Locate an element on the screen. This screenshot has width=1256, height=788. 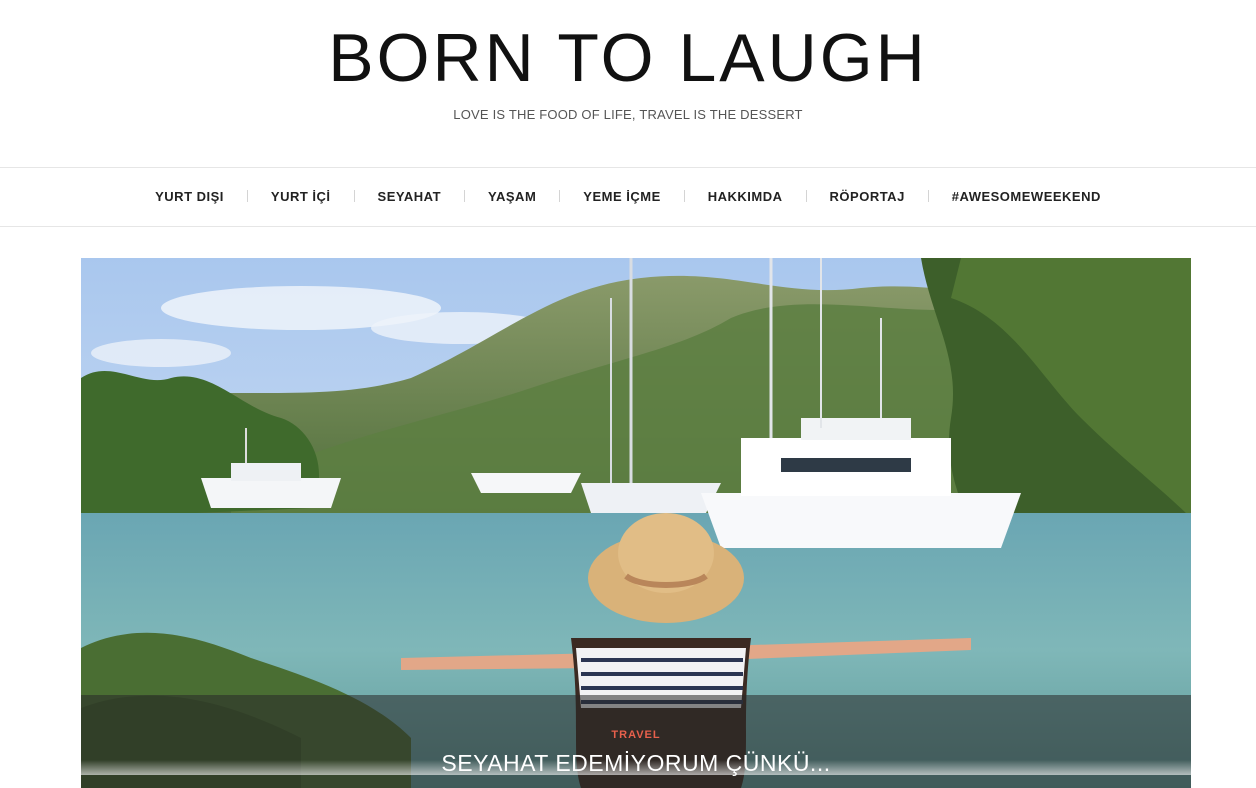
nav-link-yurt-disi: YURT DIŞI is located at coordinates (189, 196).